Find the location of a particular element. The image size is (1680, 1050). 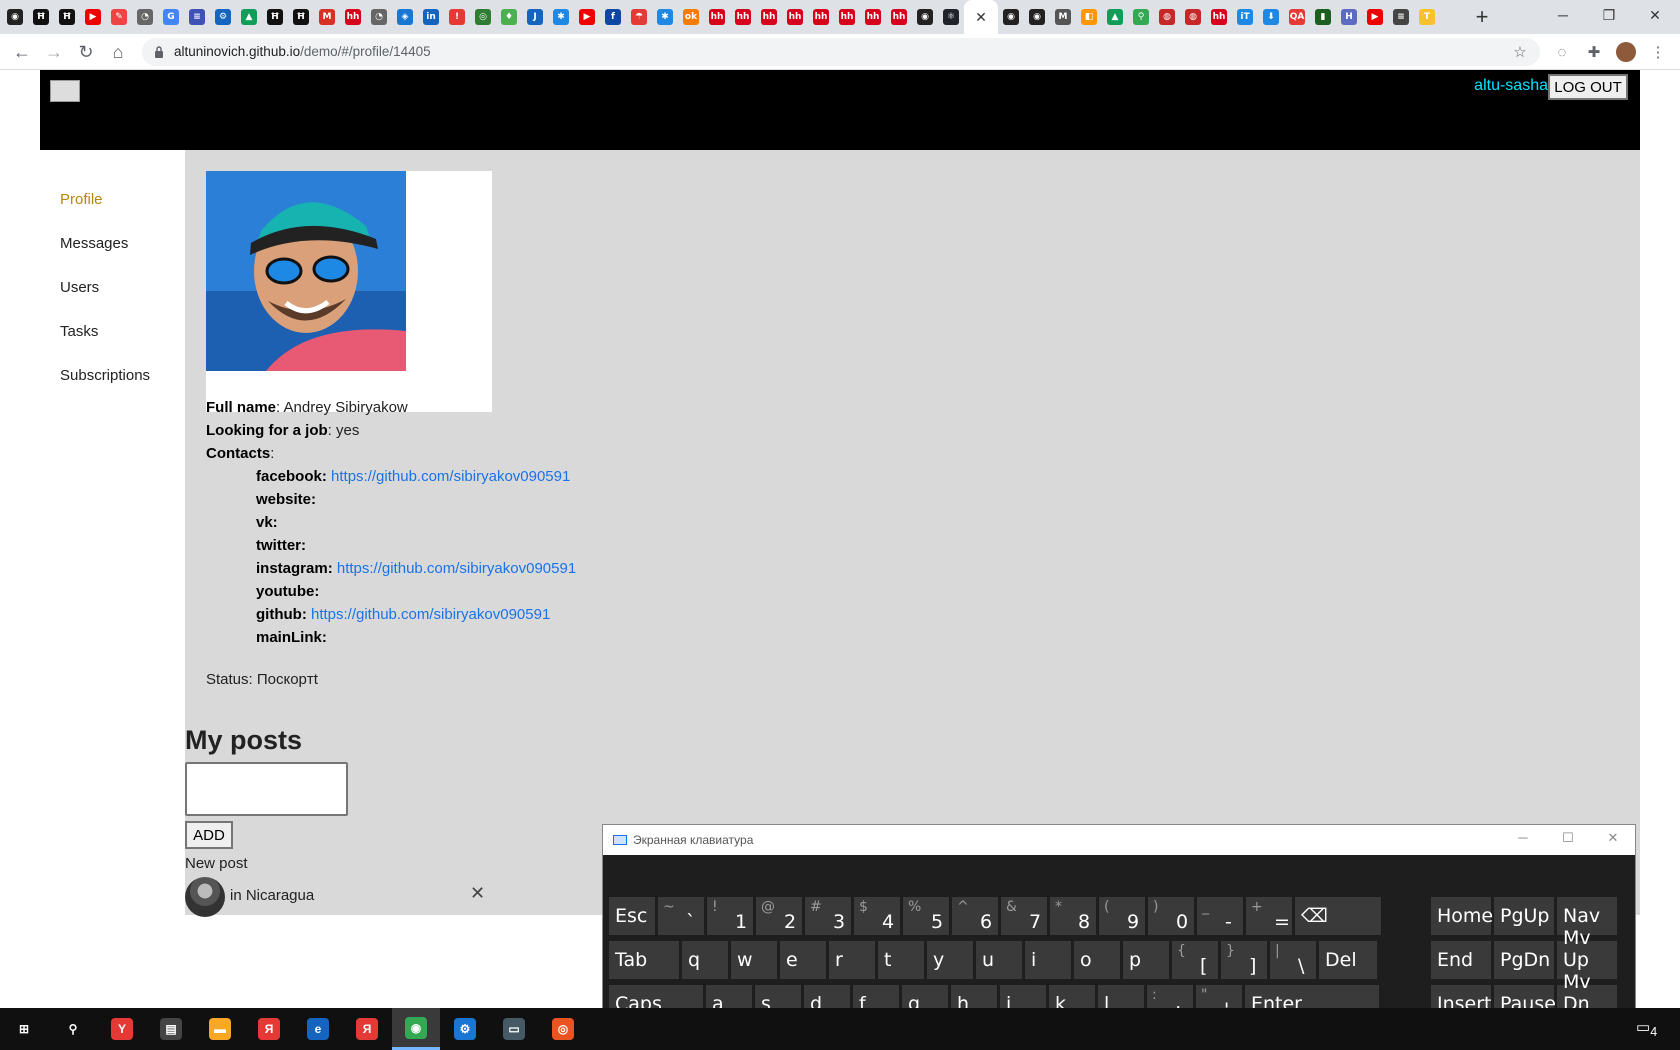

bookmark-star-icon: ☆ is located at coordinates (1520, 52).